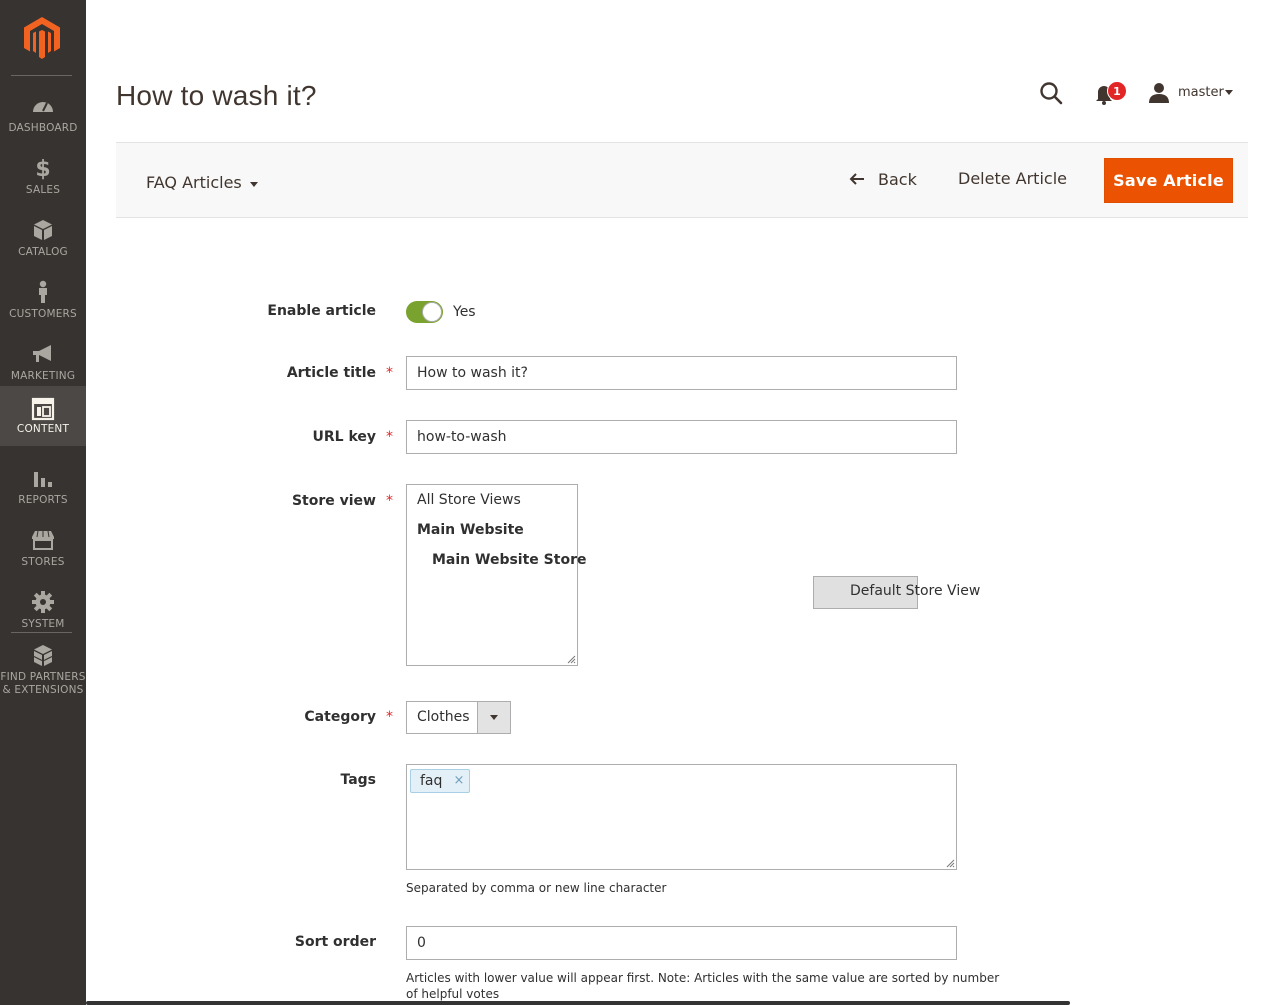 This screenshot has width=1262, height=1005. What do you see at coordinates (43, 128) in the screenshot?
I see `sidebar-item-label: DASHBOARD` at bounding box center [43, 128].